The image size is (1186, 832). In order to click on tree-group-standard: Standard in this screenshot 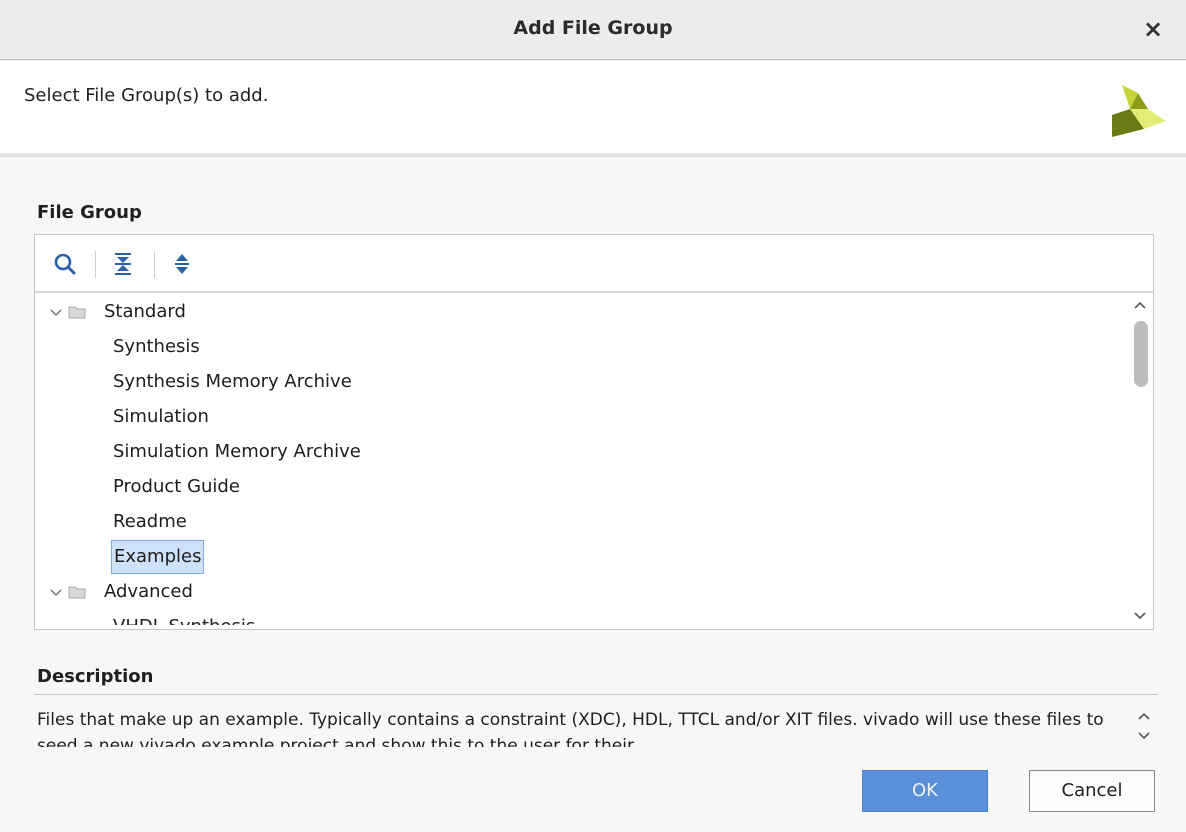, I will do `click(579, 312)`.